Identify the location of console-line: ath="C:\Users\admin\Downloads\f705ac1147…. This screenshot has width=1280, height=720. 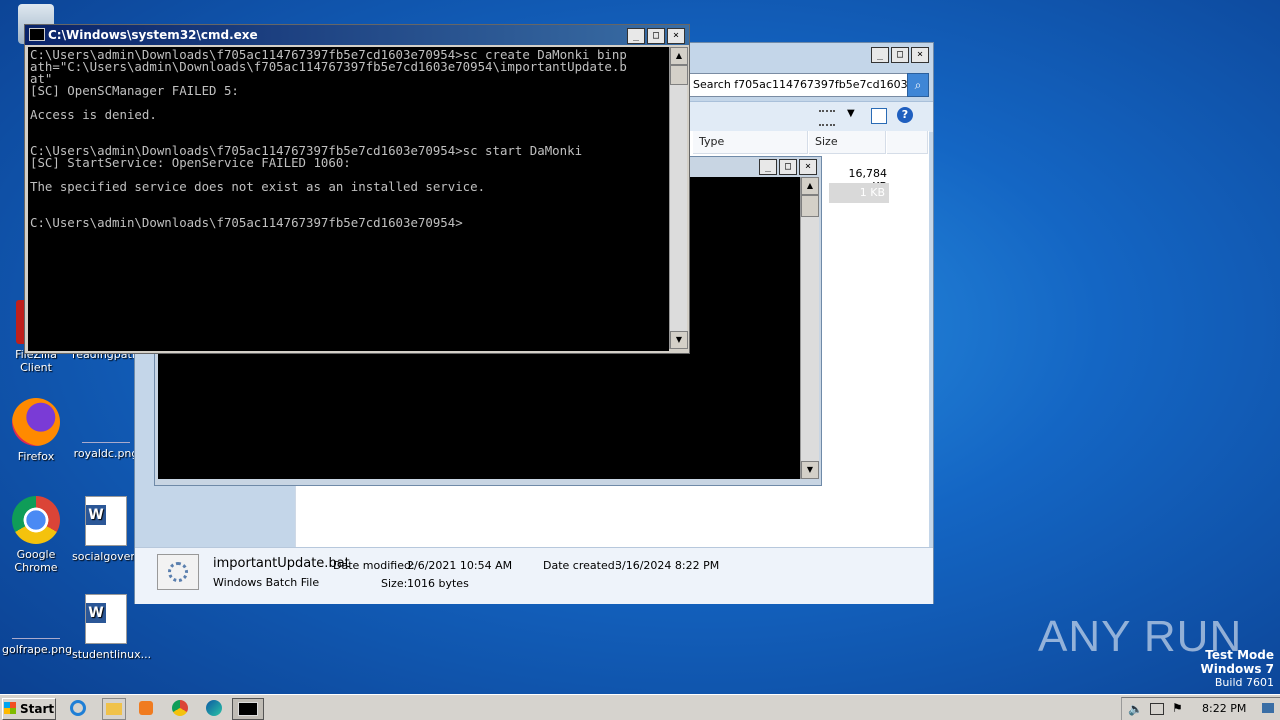
(328, 66).